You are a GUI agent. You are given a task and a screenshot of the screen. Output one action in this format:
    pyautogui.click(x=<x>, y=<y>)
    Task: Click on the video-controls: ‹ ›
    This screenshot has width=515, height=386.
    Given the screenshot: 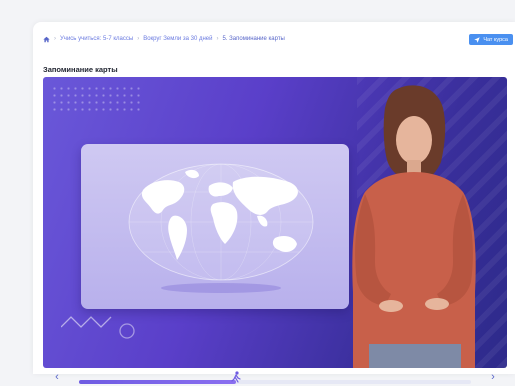 What is the action you would take?
    pyautogui.click(x=275, y=378)
    